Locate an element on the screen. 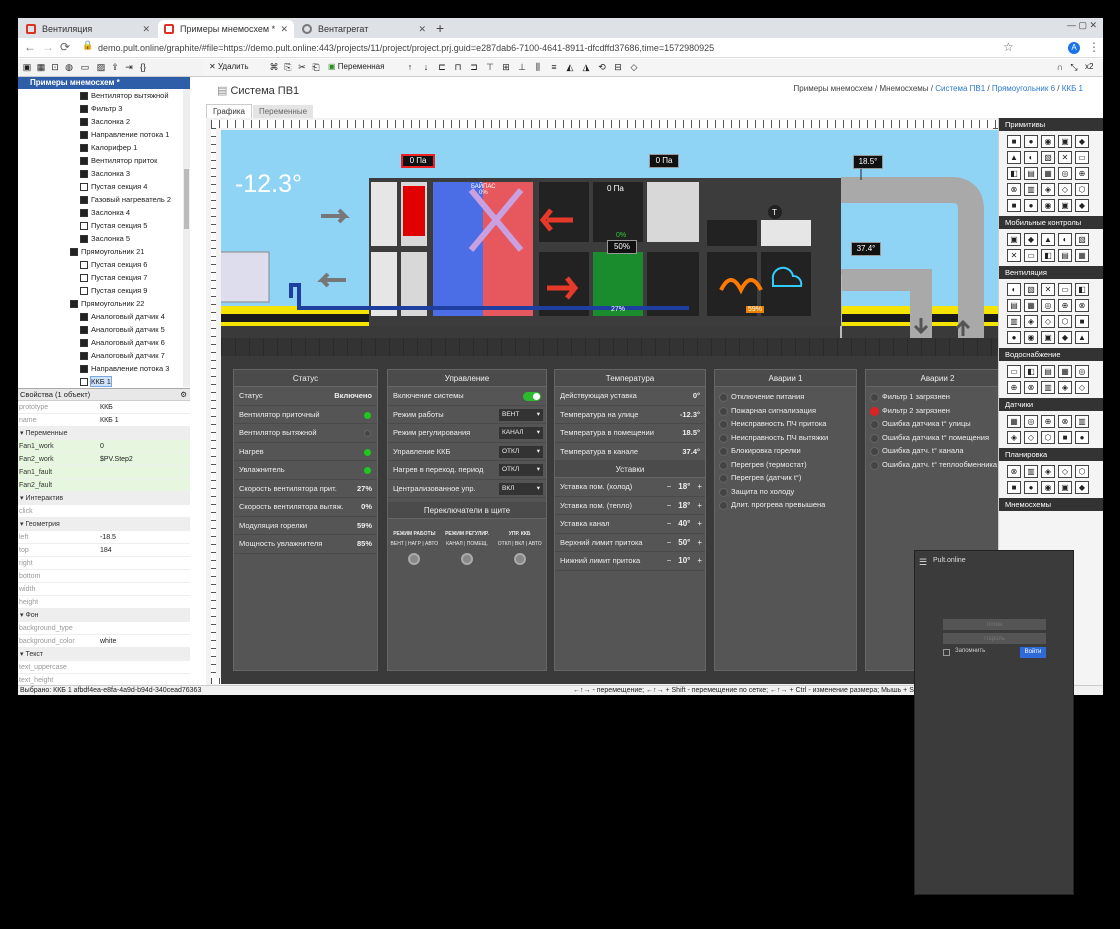  property-group: ▾ Геометрия is located at coordinates (104, 524).